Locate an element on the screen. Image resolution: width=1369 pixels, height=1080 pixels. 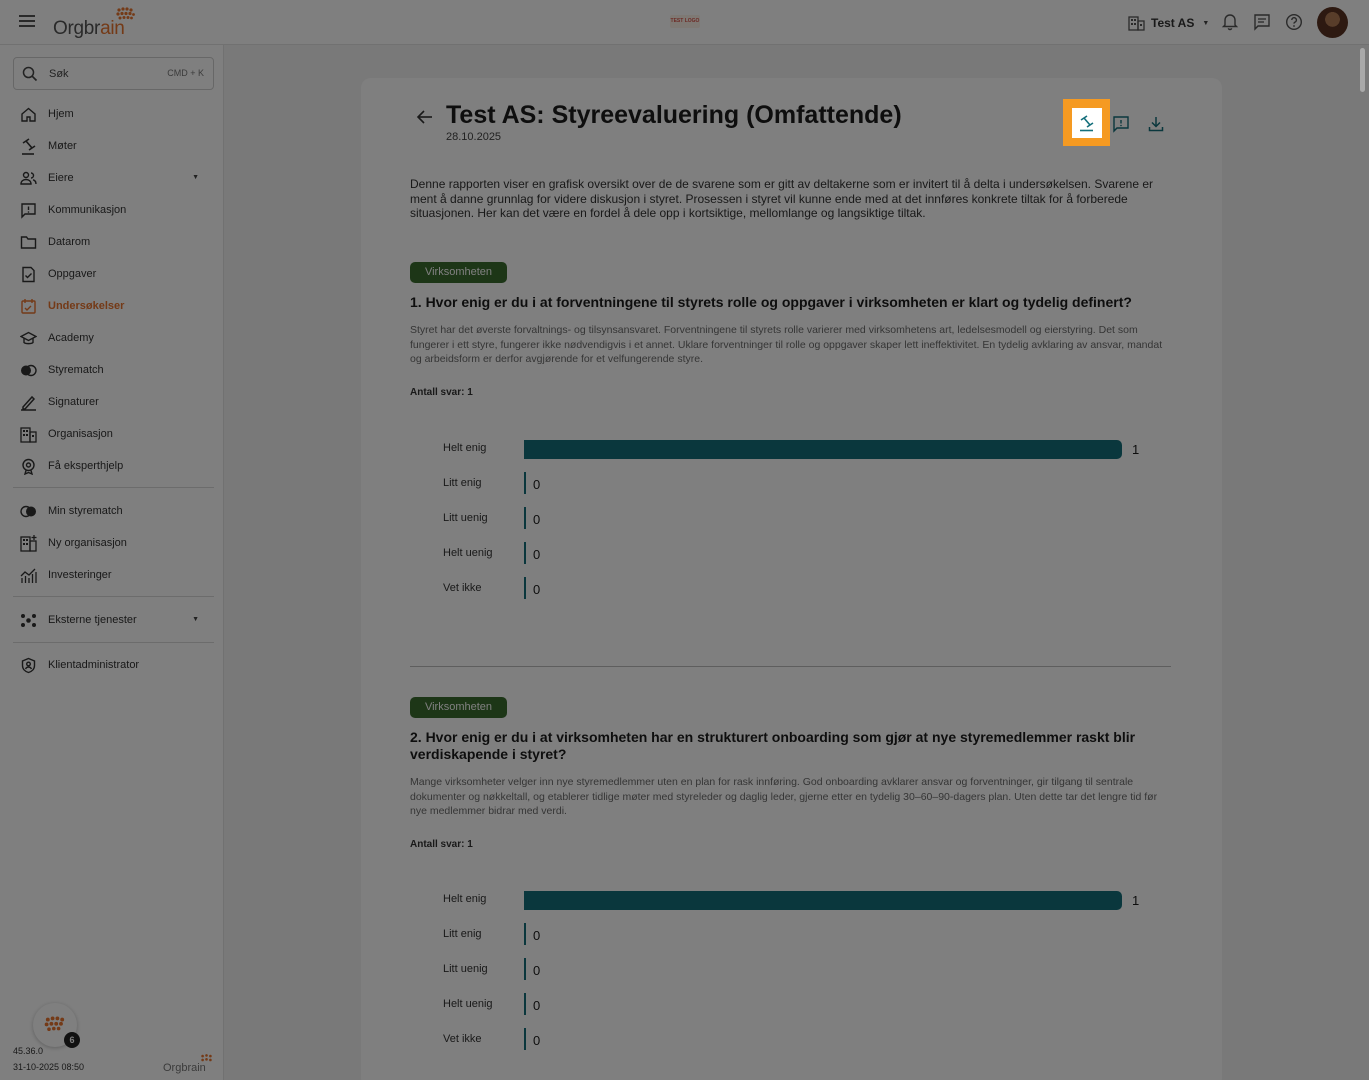
back-arrow-icon is located at coordinates (425, 117).